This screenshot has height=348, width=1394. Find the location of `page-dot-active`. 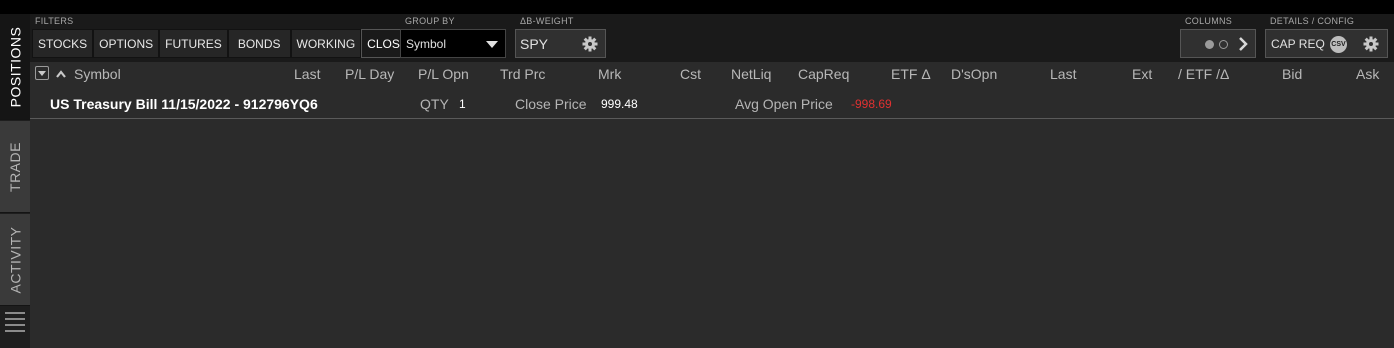

page-dot-active is located at coordinates (1209, 44).